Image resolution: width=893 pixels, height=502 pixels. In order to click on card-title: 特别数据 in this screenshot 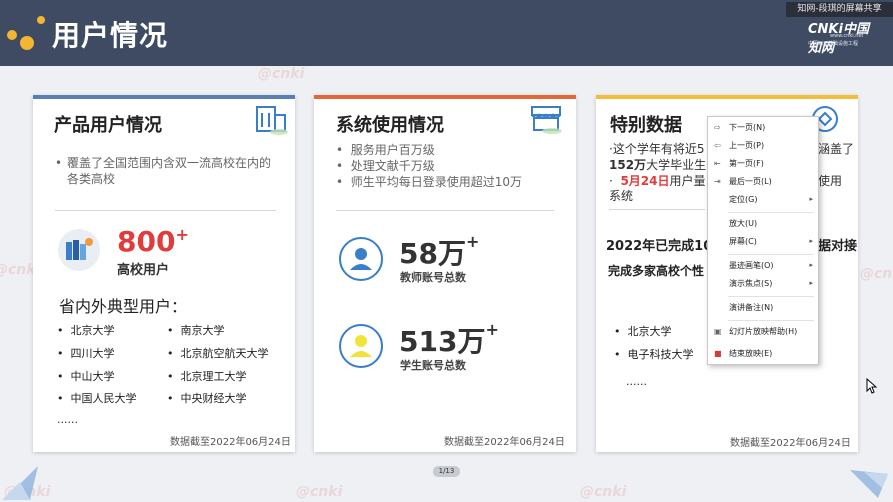, I will do `click(646, 125)`.